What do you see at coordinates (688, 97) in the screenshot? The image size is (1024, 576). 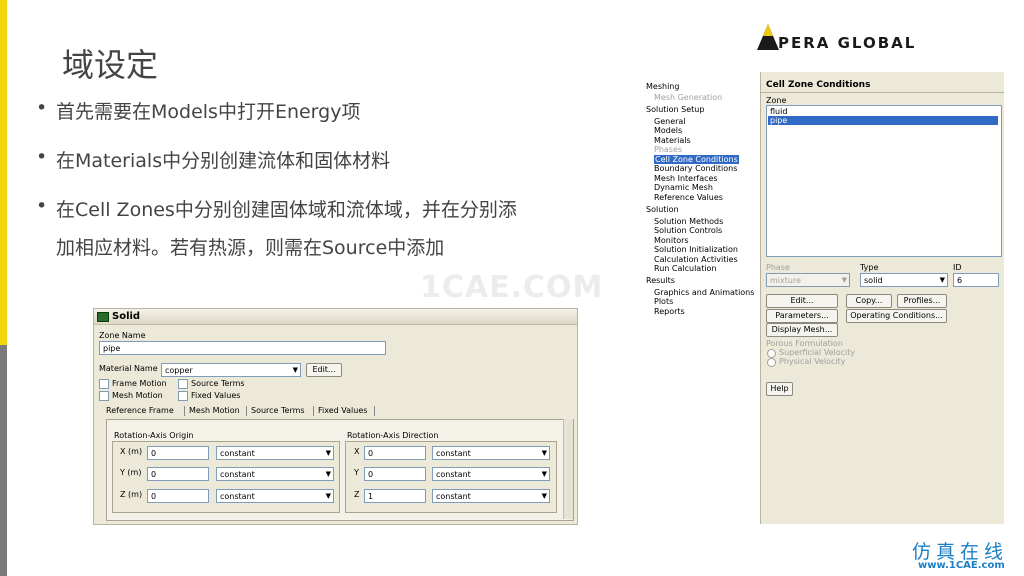 I see `tree-mesh-generation: Mesh Generation` at bounding box center [688, 97].